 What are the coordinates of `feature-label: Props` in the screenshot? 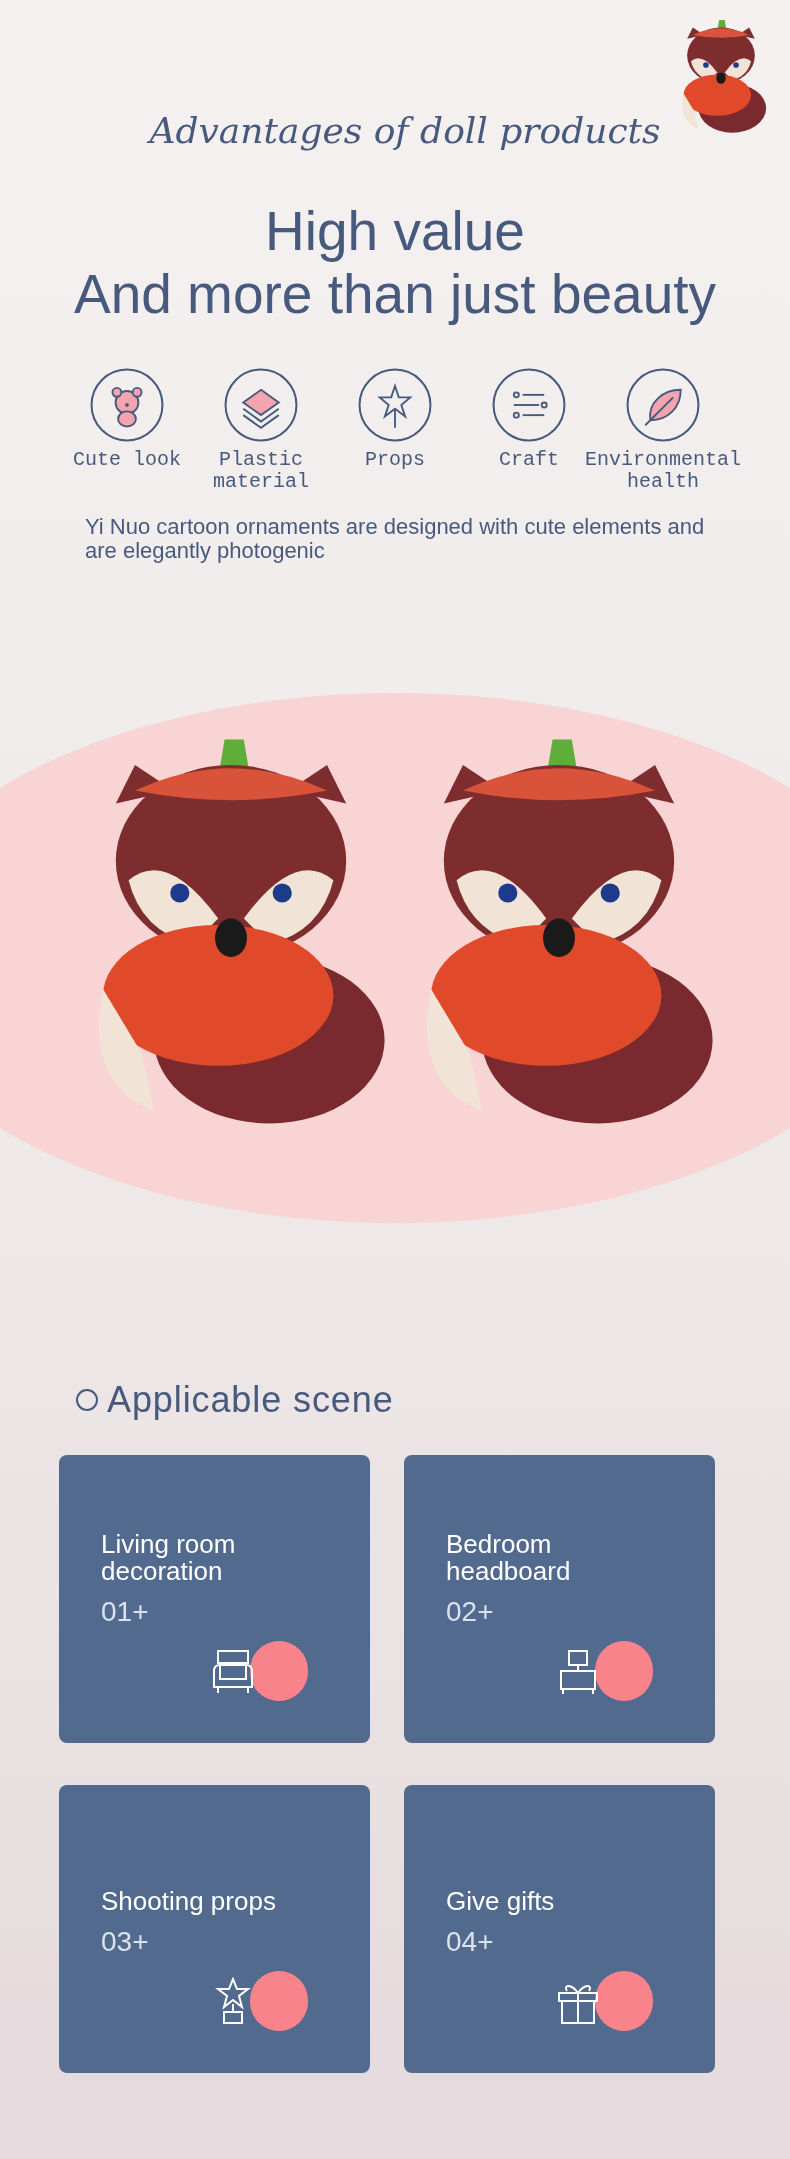 It's located at (395, 459).